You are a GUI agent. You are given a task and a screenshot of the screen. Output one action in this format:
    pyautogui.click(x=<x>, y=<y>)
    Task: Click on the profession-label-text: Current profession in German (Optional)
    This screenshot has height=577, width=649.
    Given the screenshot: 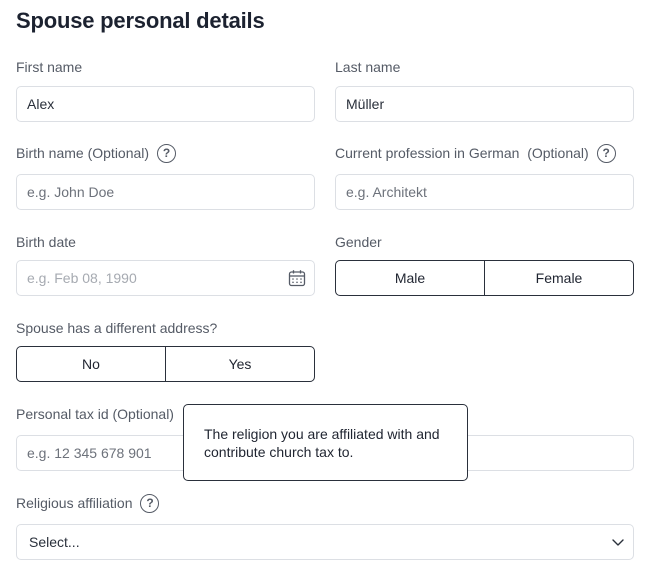 What is the action you would take?
    pyautogui.click(x=462, y=153)
    